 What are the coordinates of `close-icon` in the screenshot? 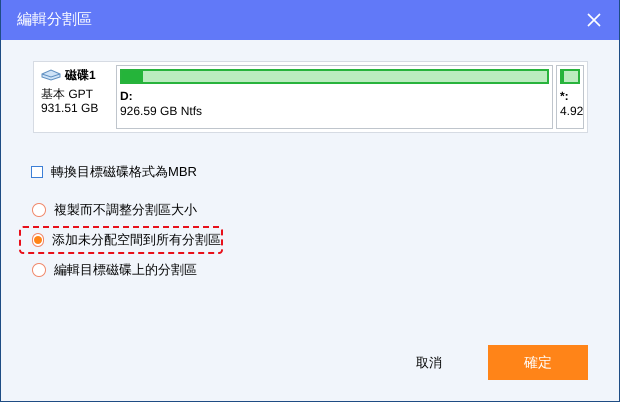 It's located at (594, 20).